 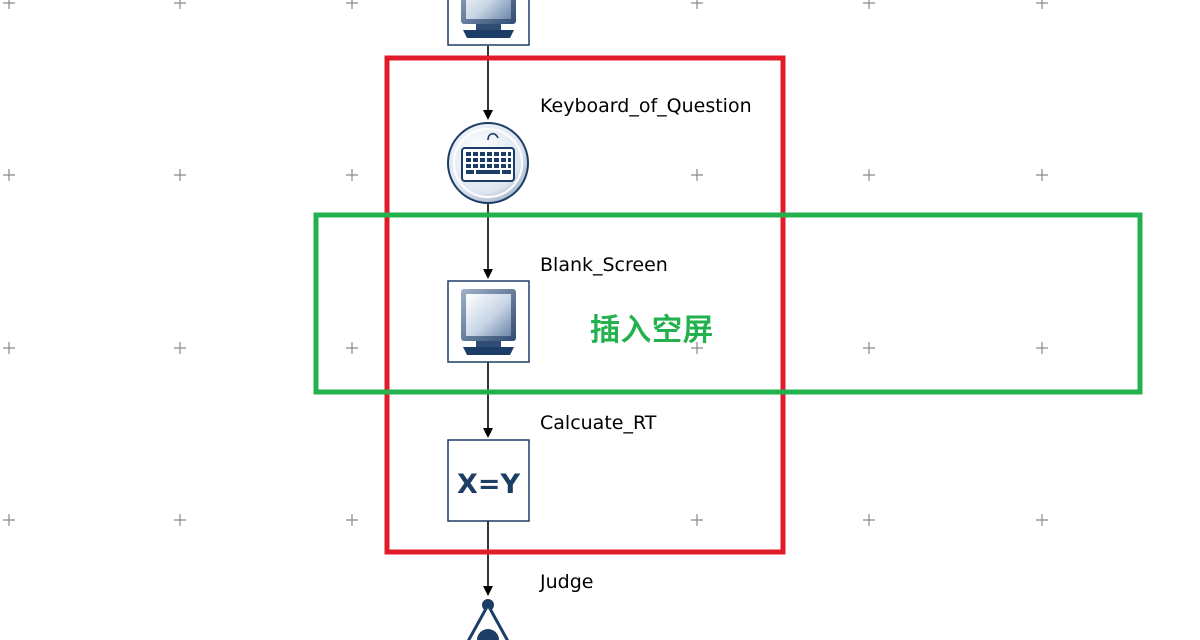 I want to click on display-node-previous, so click(x=488, y=23).